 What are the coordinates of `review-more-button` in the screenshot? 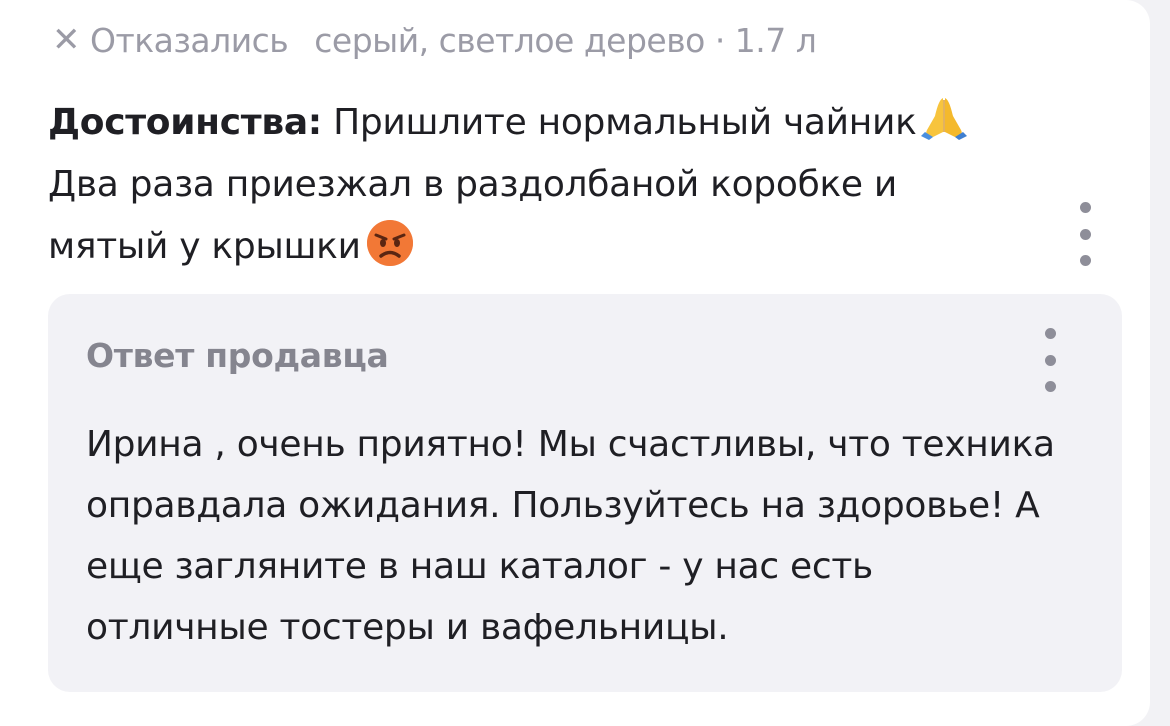 It's located at (1085, 234).